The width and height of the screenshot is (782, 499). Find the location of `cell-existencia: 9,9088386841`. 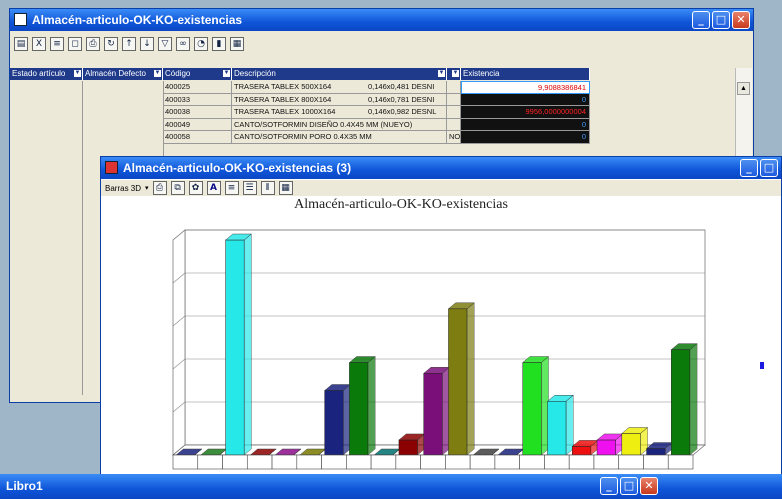

cell-existencia: 9,9088386841 is located at coordinates (525, 87).